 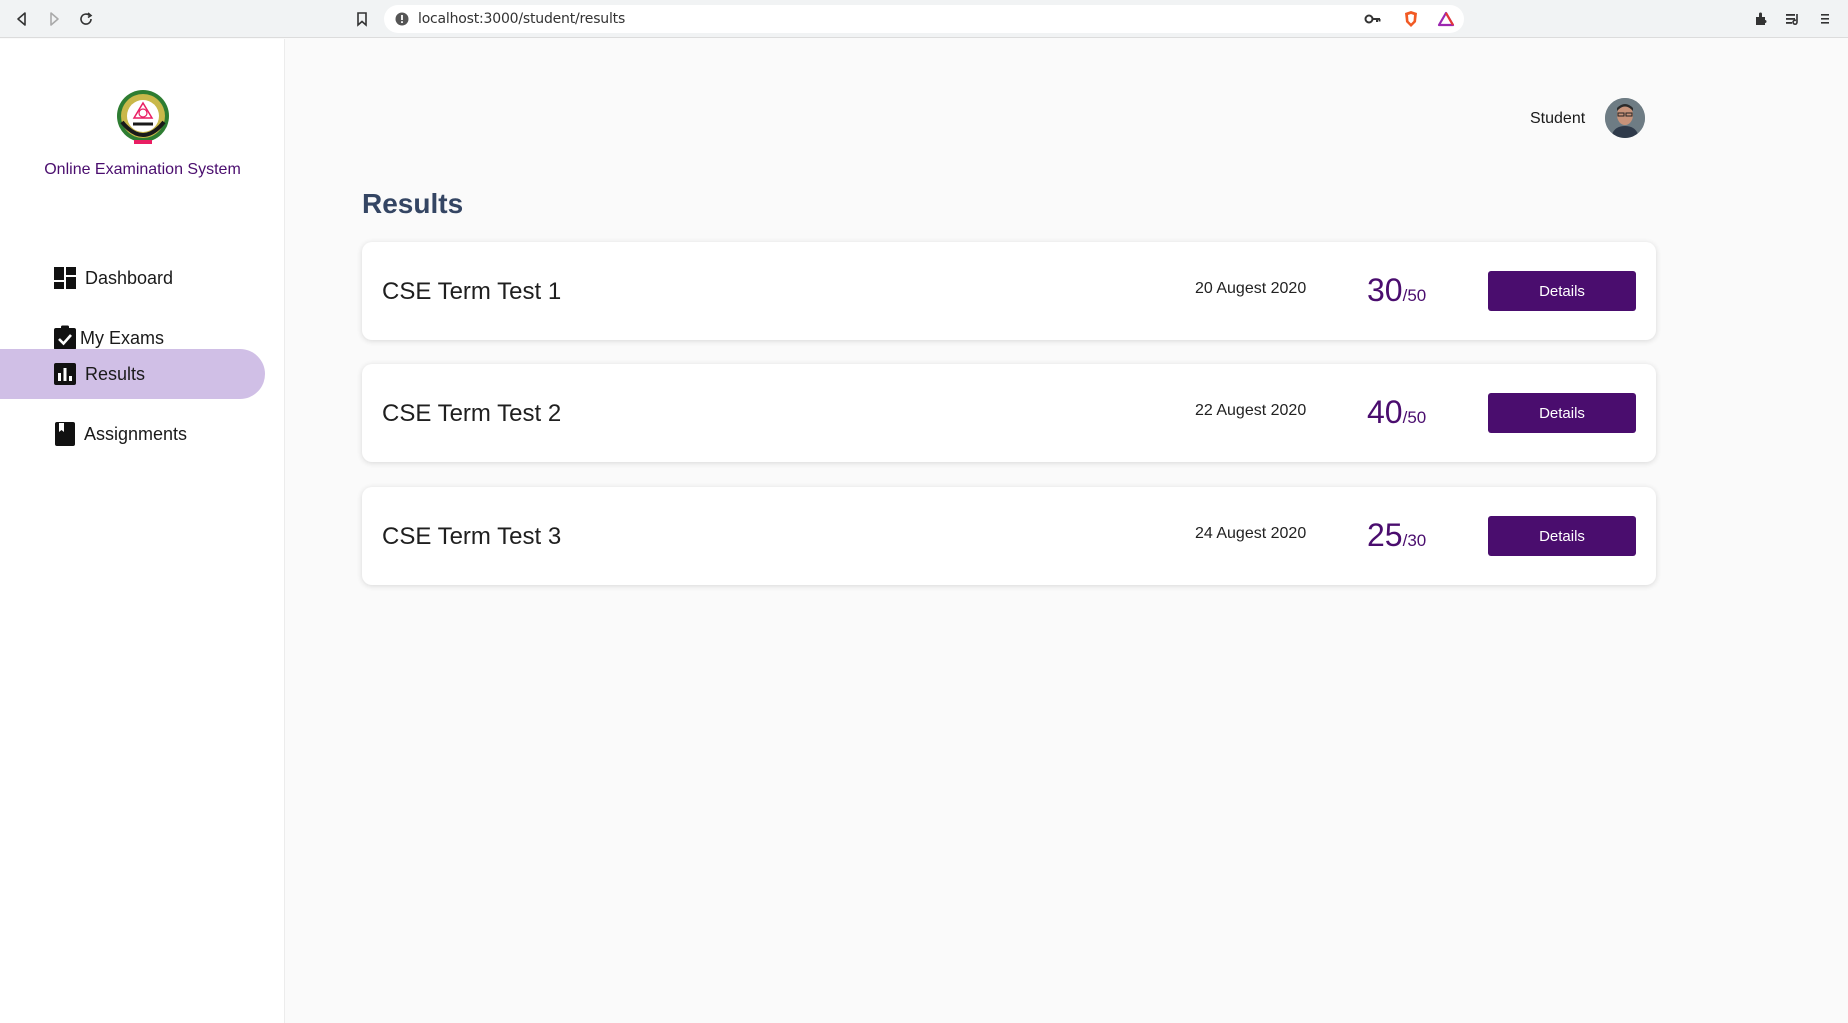 I want to click on sidebar-item-dashboard: Dashboard, so click(x=132, y=278).